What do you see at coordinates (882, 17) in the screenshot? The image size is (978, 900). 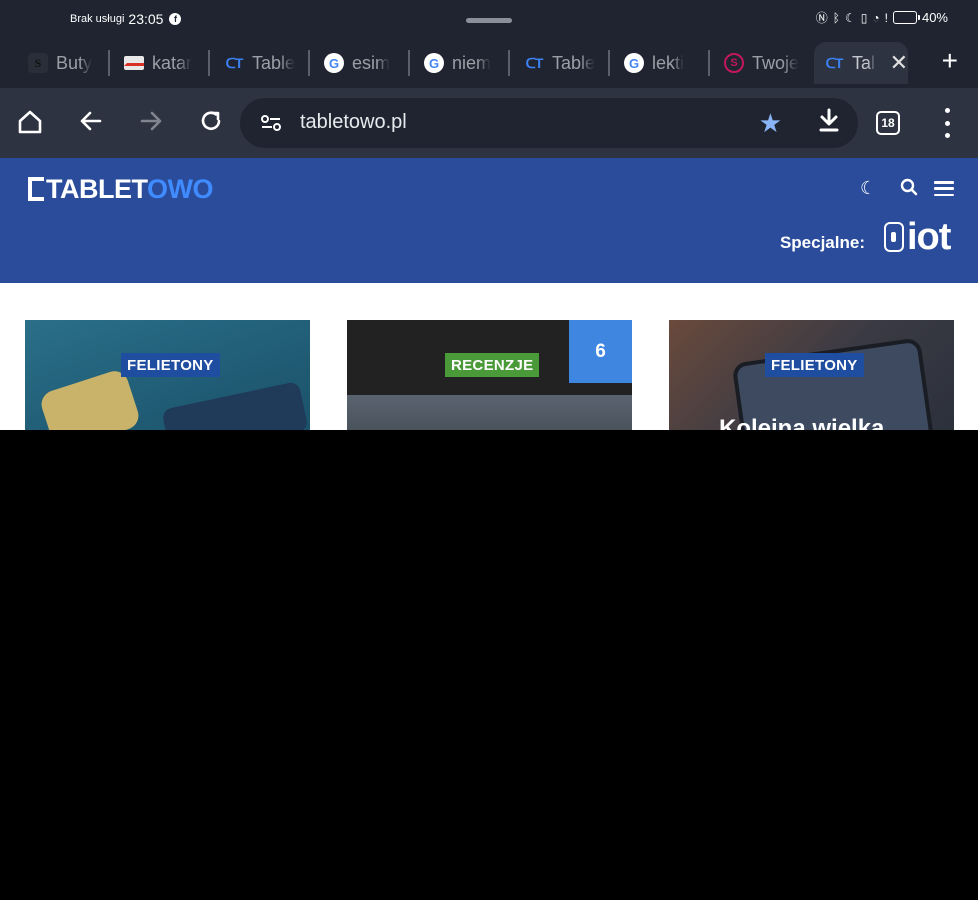 I see `status-right: Ⓝ ᛒ ☾ ▯ ◔ ! 40%` at bounding box center [882, 17].